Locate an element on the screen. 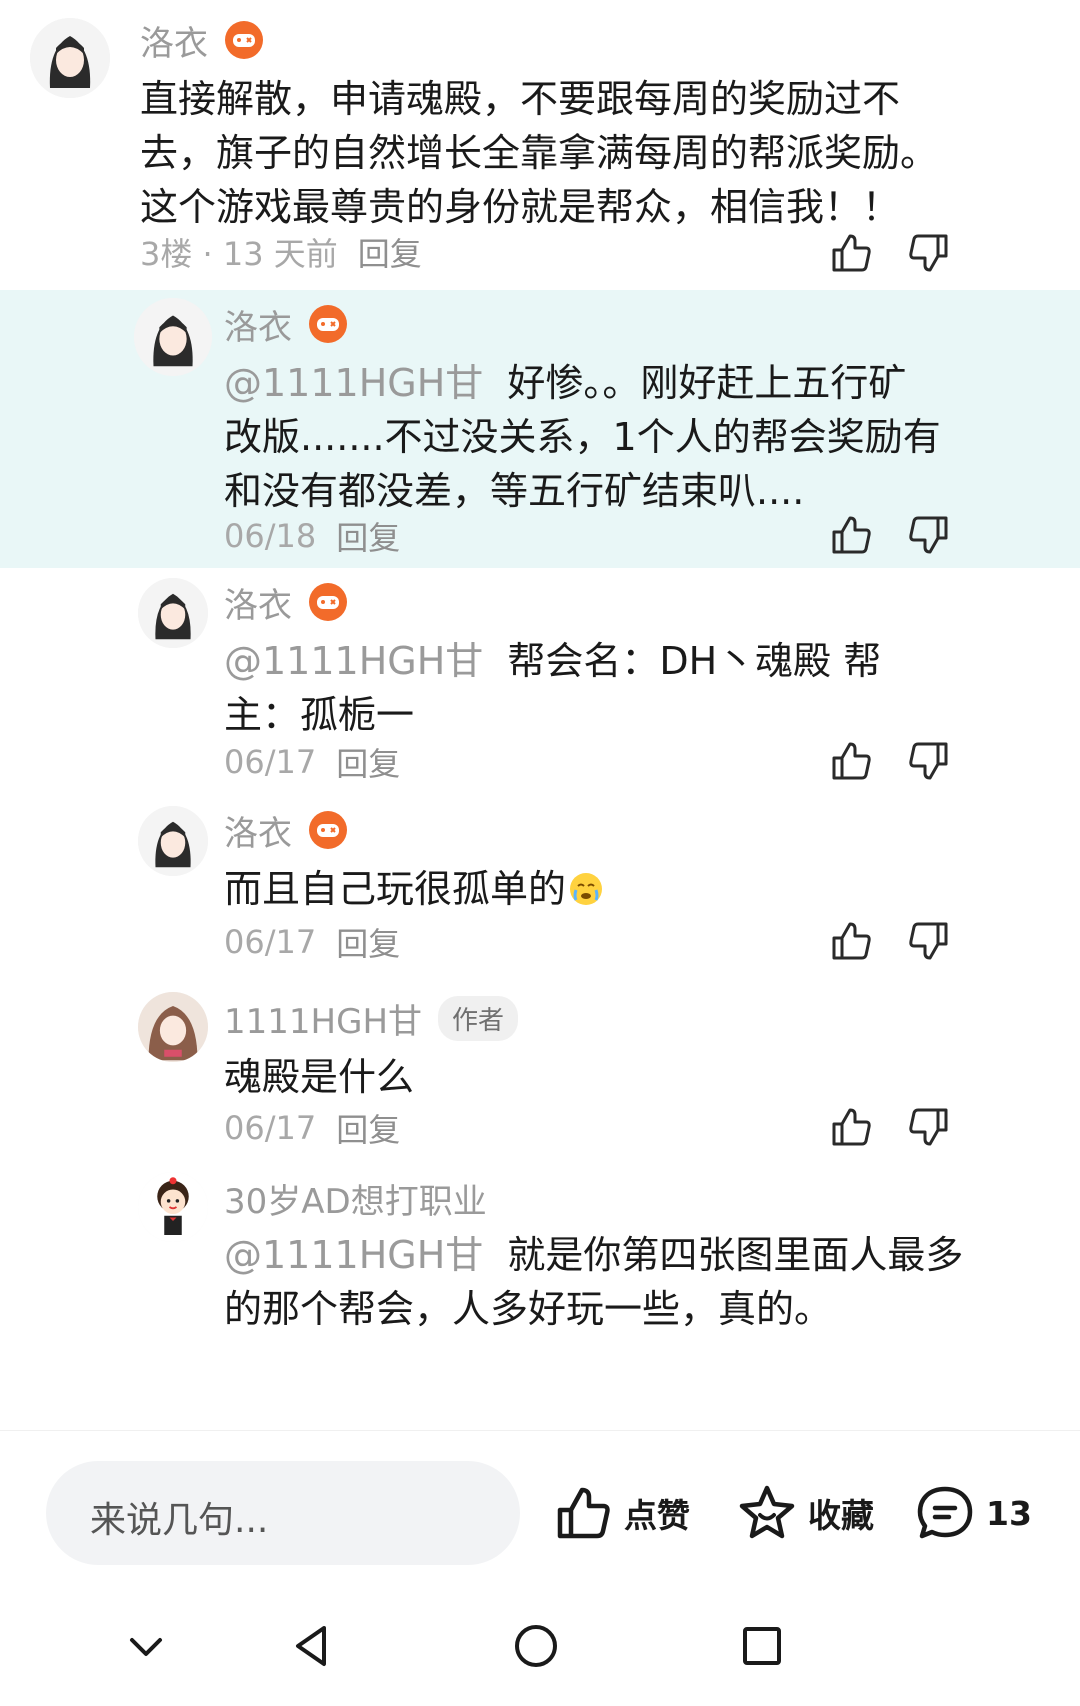 The height and width of the screenshot is (1706, 1080). comment-text: 而且自己玩很孤单的 is located at coordinates (584, 889).